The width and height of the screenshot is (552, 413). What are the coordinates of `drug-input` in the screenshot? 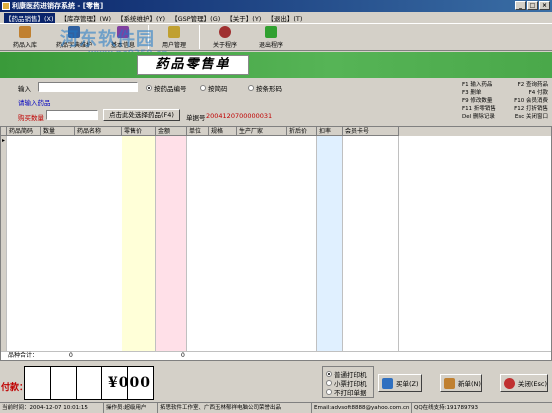 It's located at (88, 87).